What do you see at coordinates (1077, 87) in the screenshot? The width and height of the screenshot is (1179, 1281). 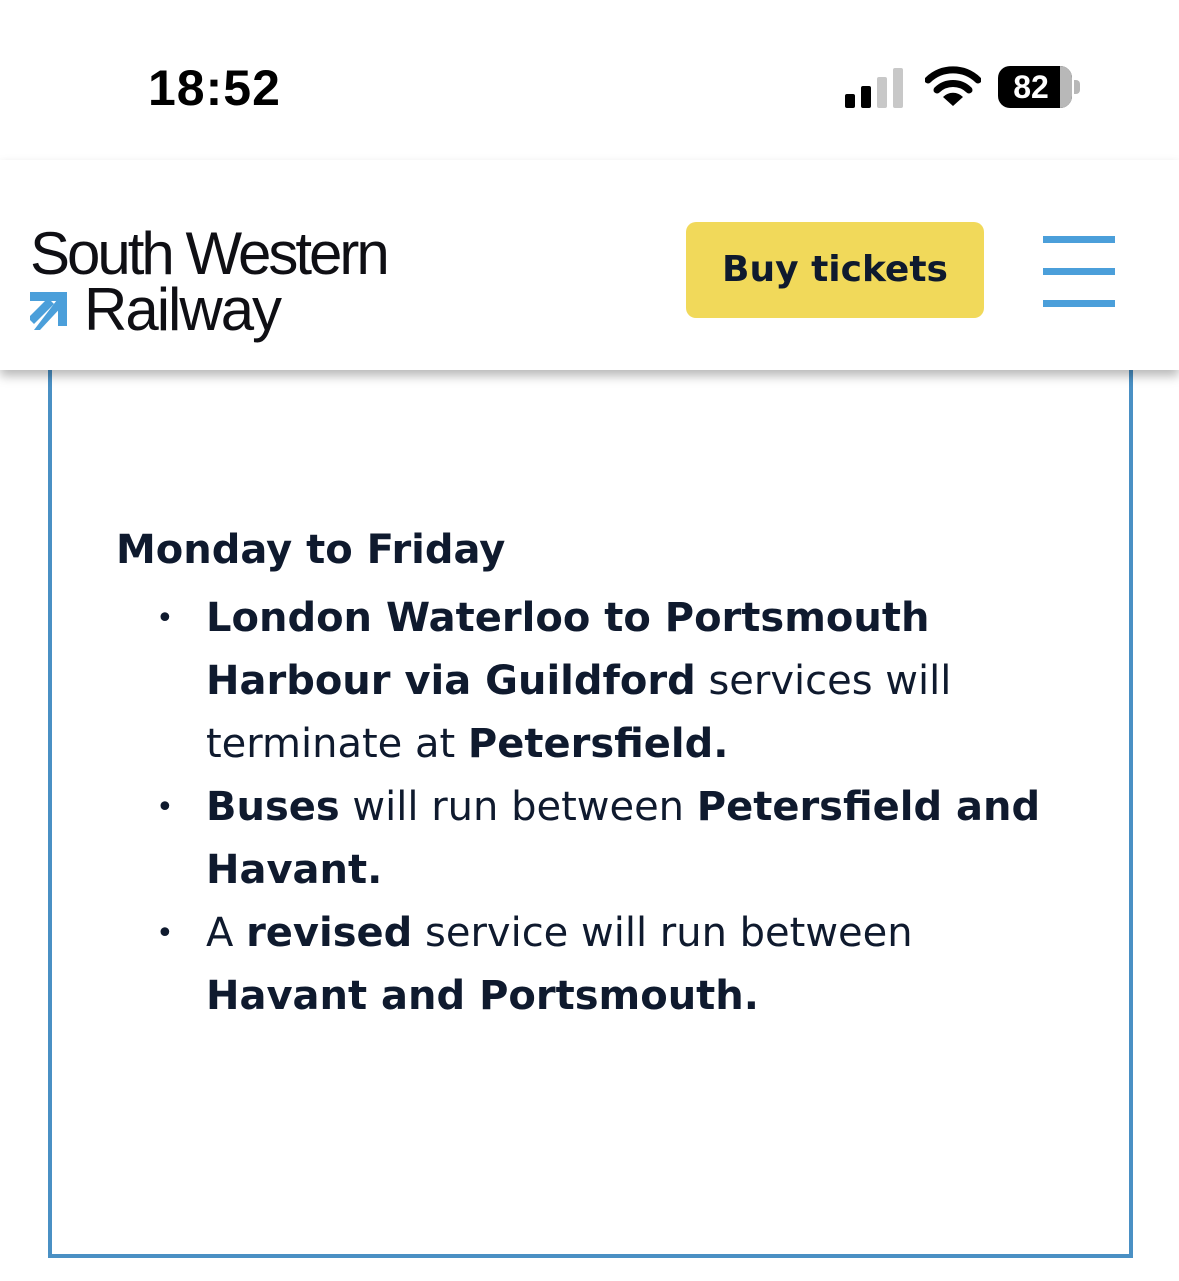 I see `battery-cap` at bounding box center [1077, 87].